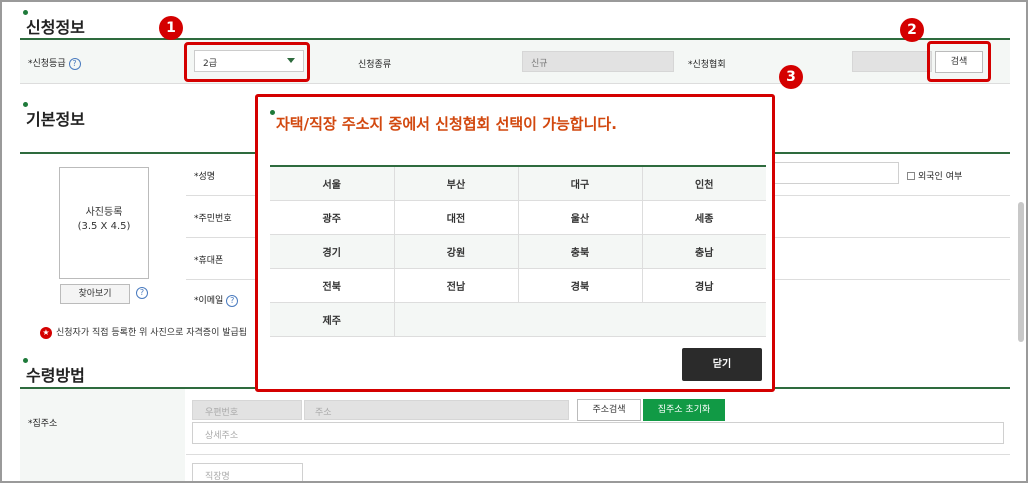 Image resolution: width=1028 pixels, height=483 pixels. What do you see at coordinates (446, 124) in the screenshot?
I see `modal-title: 자택/직장 주소지 중에서 신청협회 선택이 가능합니다.` at bounding box center [446, 124].